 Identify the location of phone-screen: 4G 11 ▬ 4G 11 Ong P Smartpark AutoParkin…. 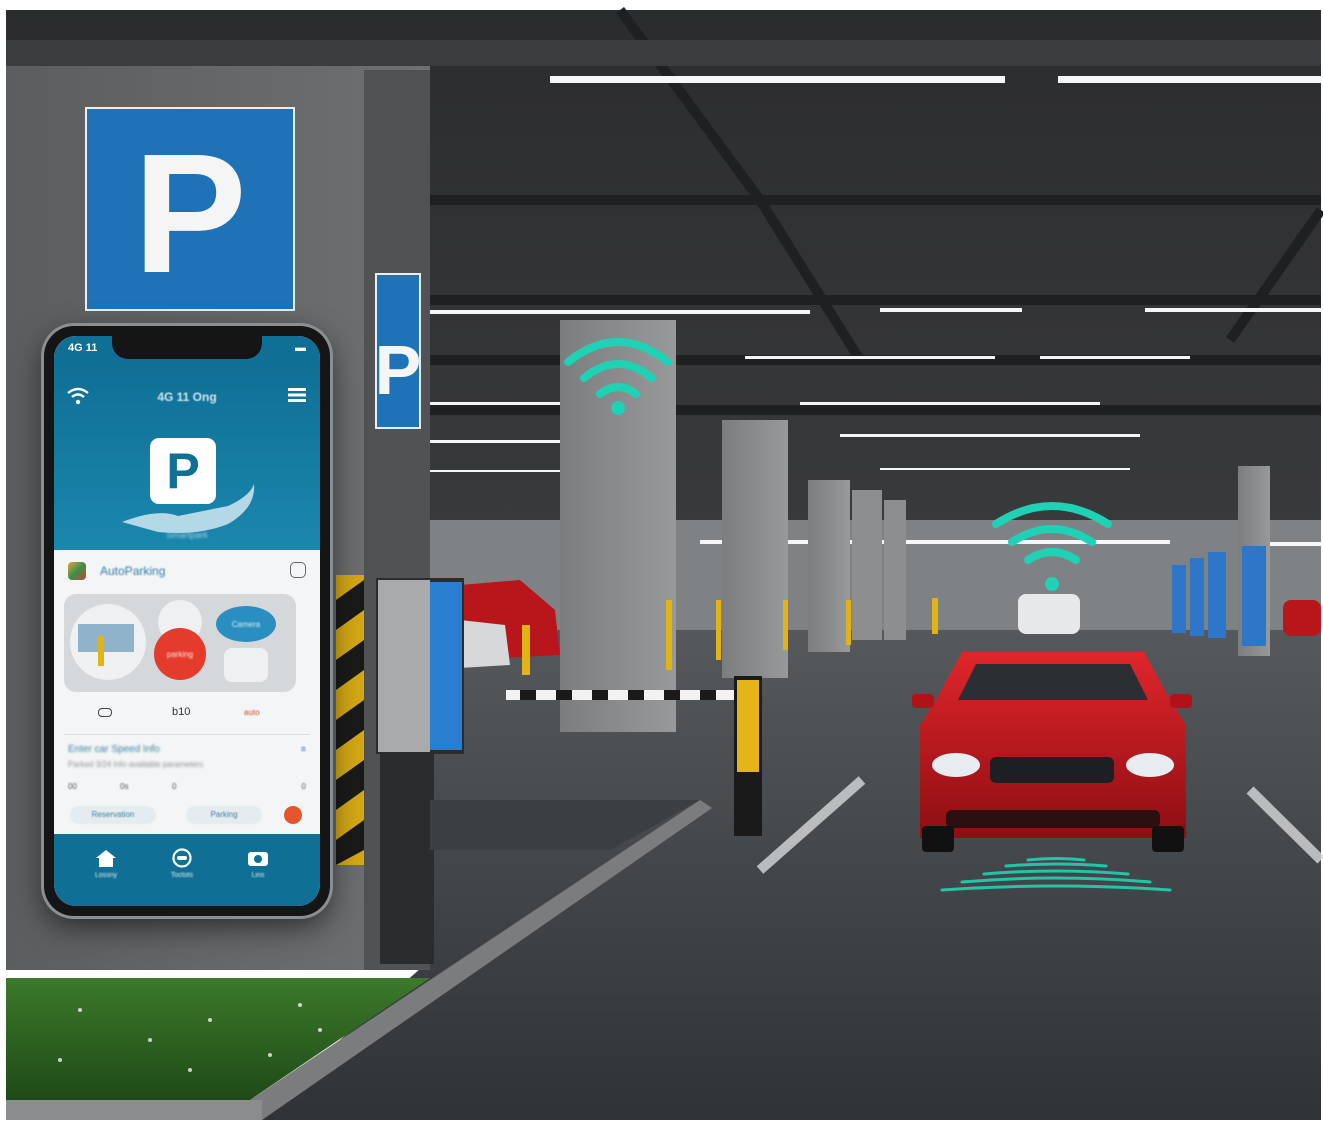
(187, 621).